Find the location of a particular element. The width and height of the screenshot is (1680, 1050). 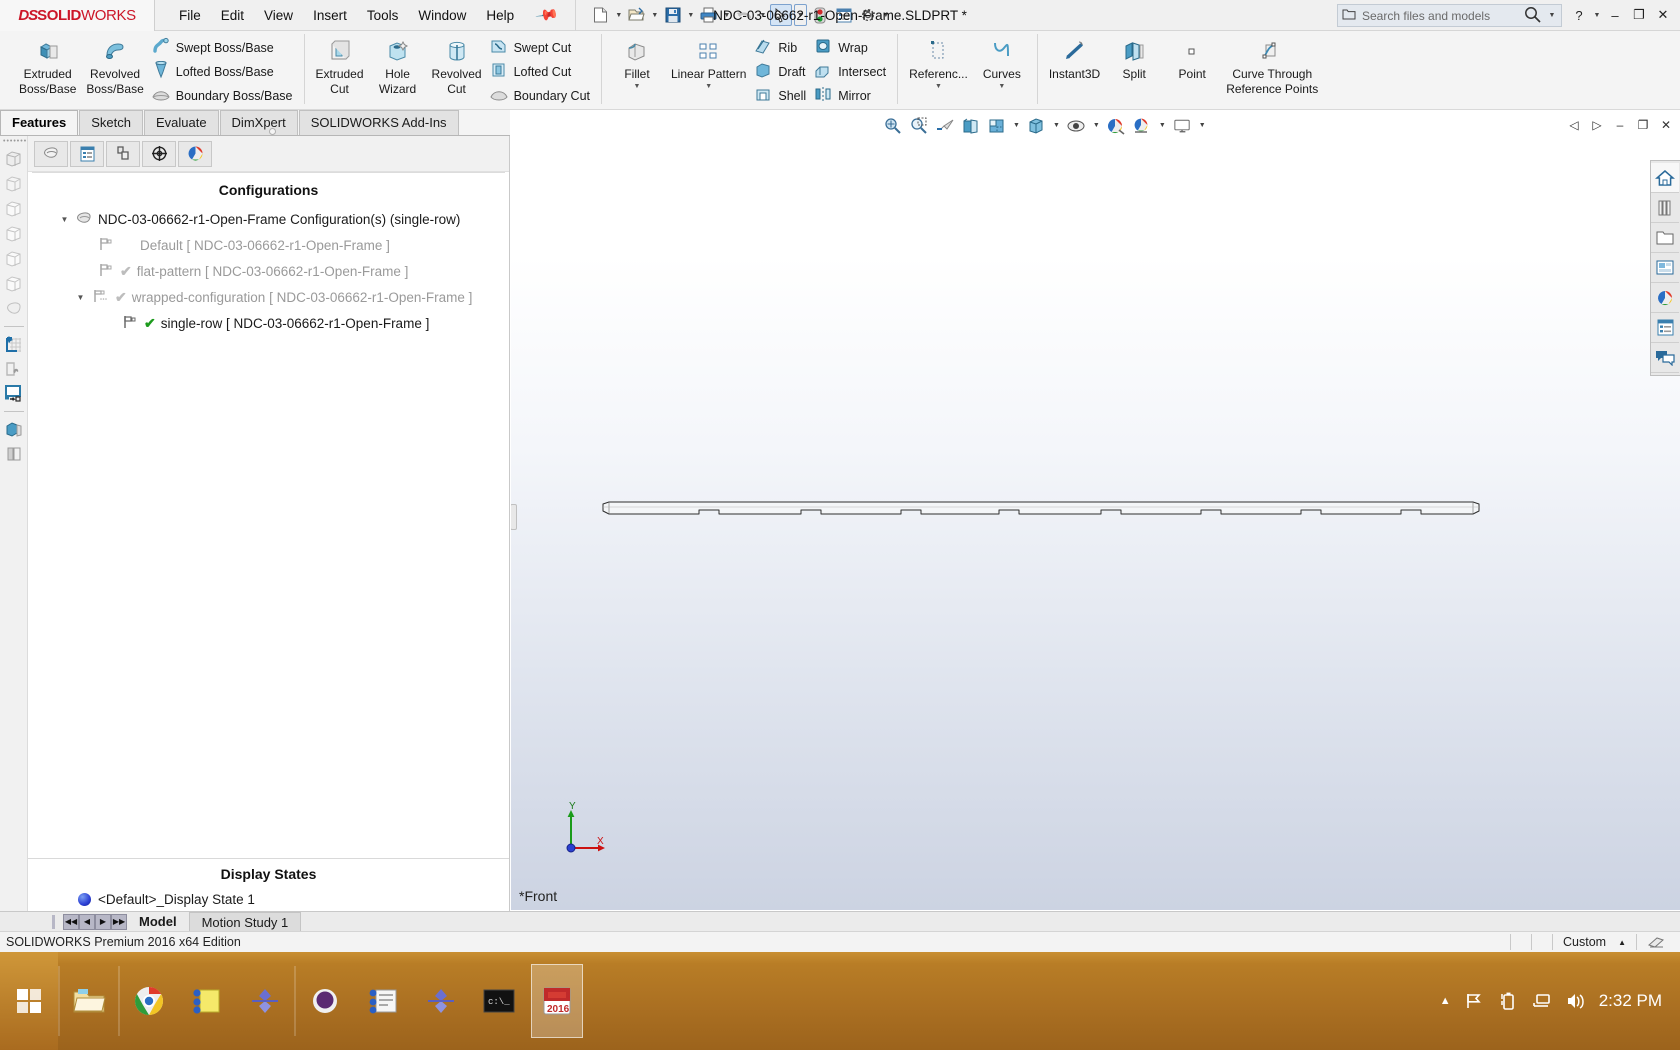

print-icon is located at coordinates (709, 15).